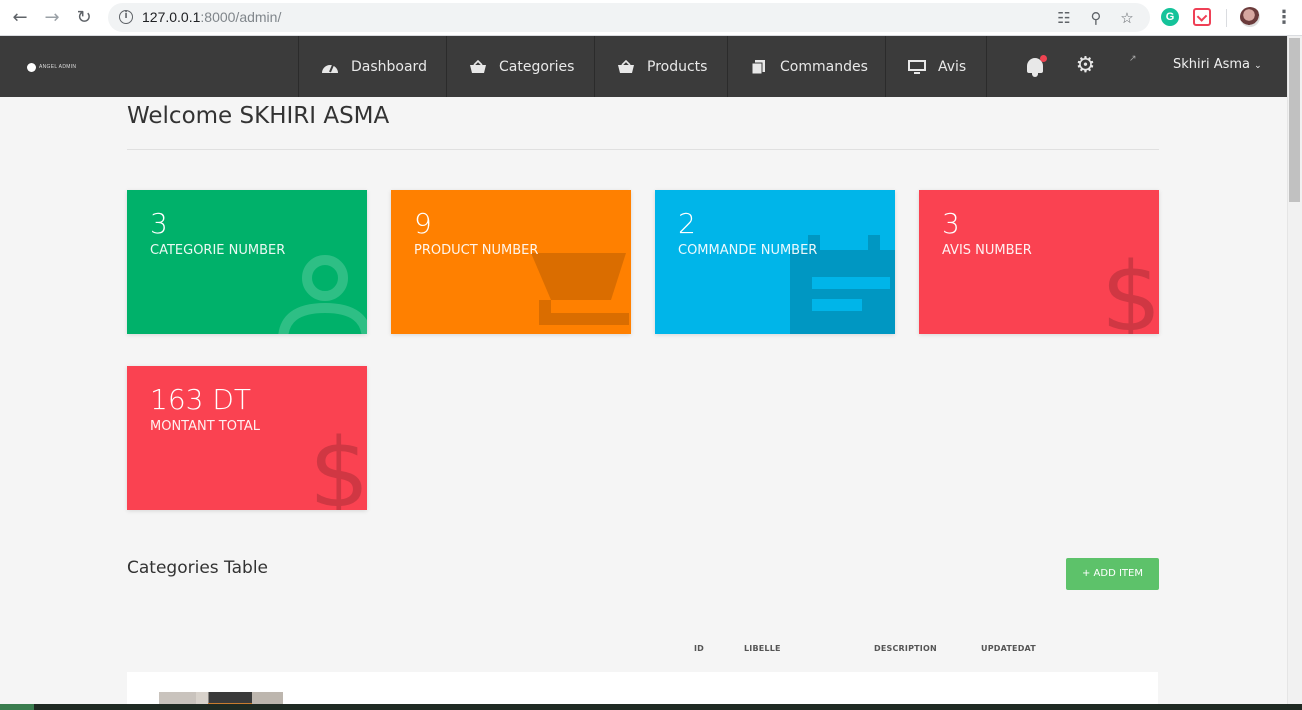  I want to click on chevron-down-icon: ⌄, so click(1258, 66).